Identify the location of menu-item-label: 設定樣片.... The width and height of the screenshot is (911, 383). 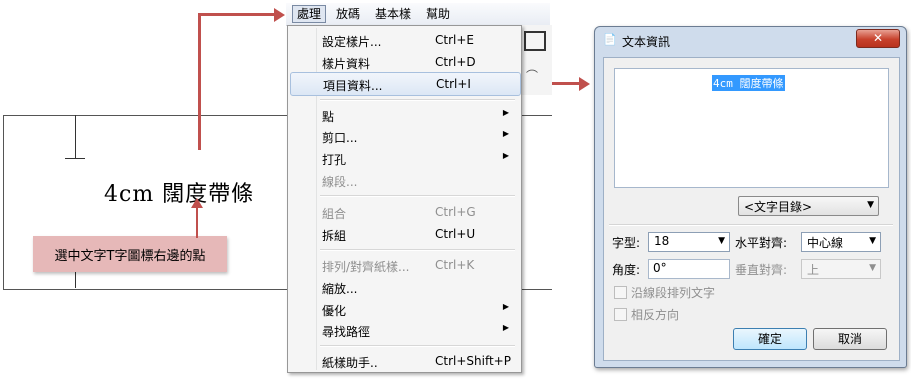
(352, 42).